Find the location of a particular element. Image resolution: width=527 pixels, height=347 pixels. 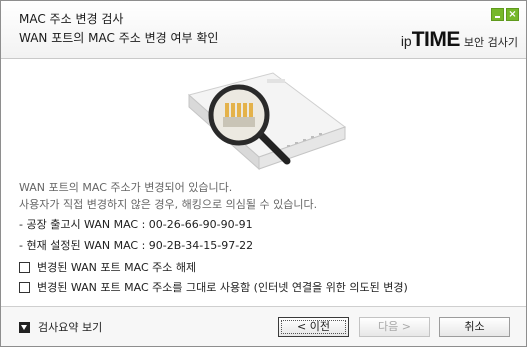

prev-button: < 이전 is located at coordinates (313, 327).